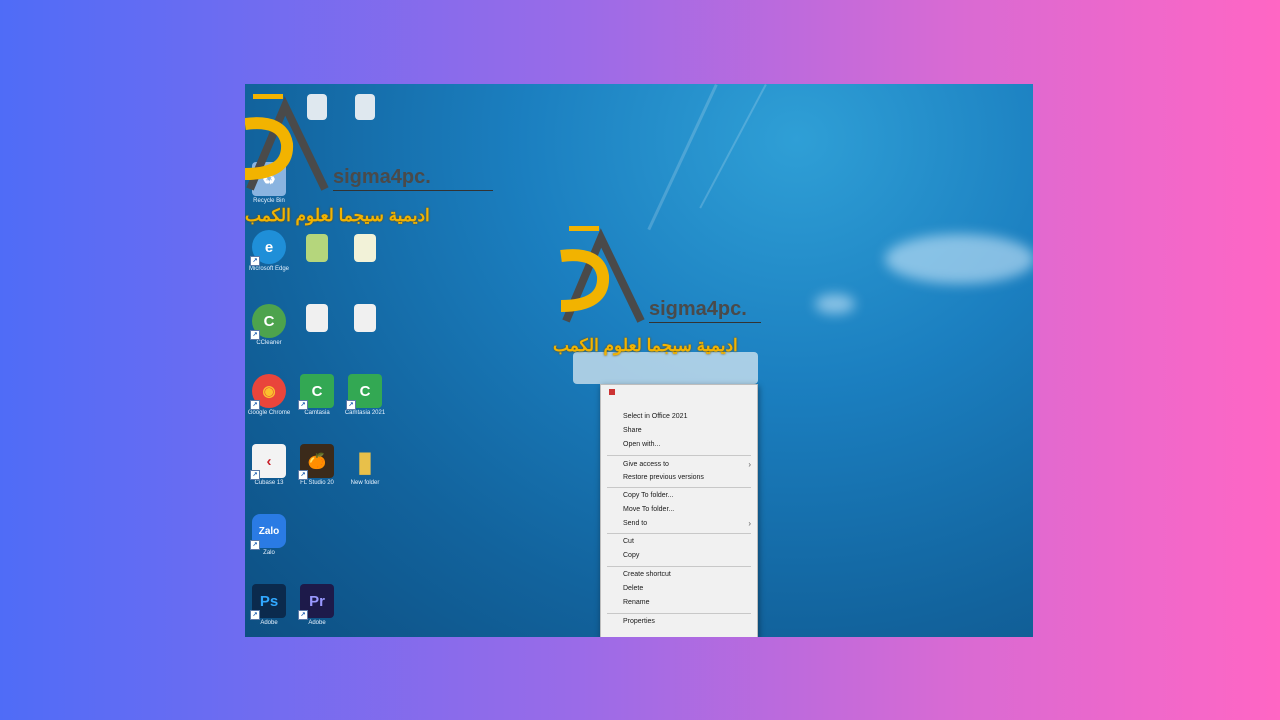 The width and height of the screenshot is (1280, 720). I want to click on desktop-icon-premiere: Pr ↗ Adobe, so click(317, 605).